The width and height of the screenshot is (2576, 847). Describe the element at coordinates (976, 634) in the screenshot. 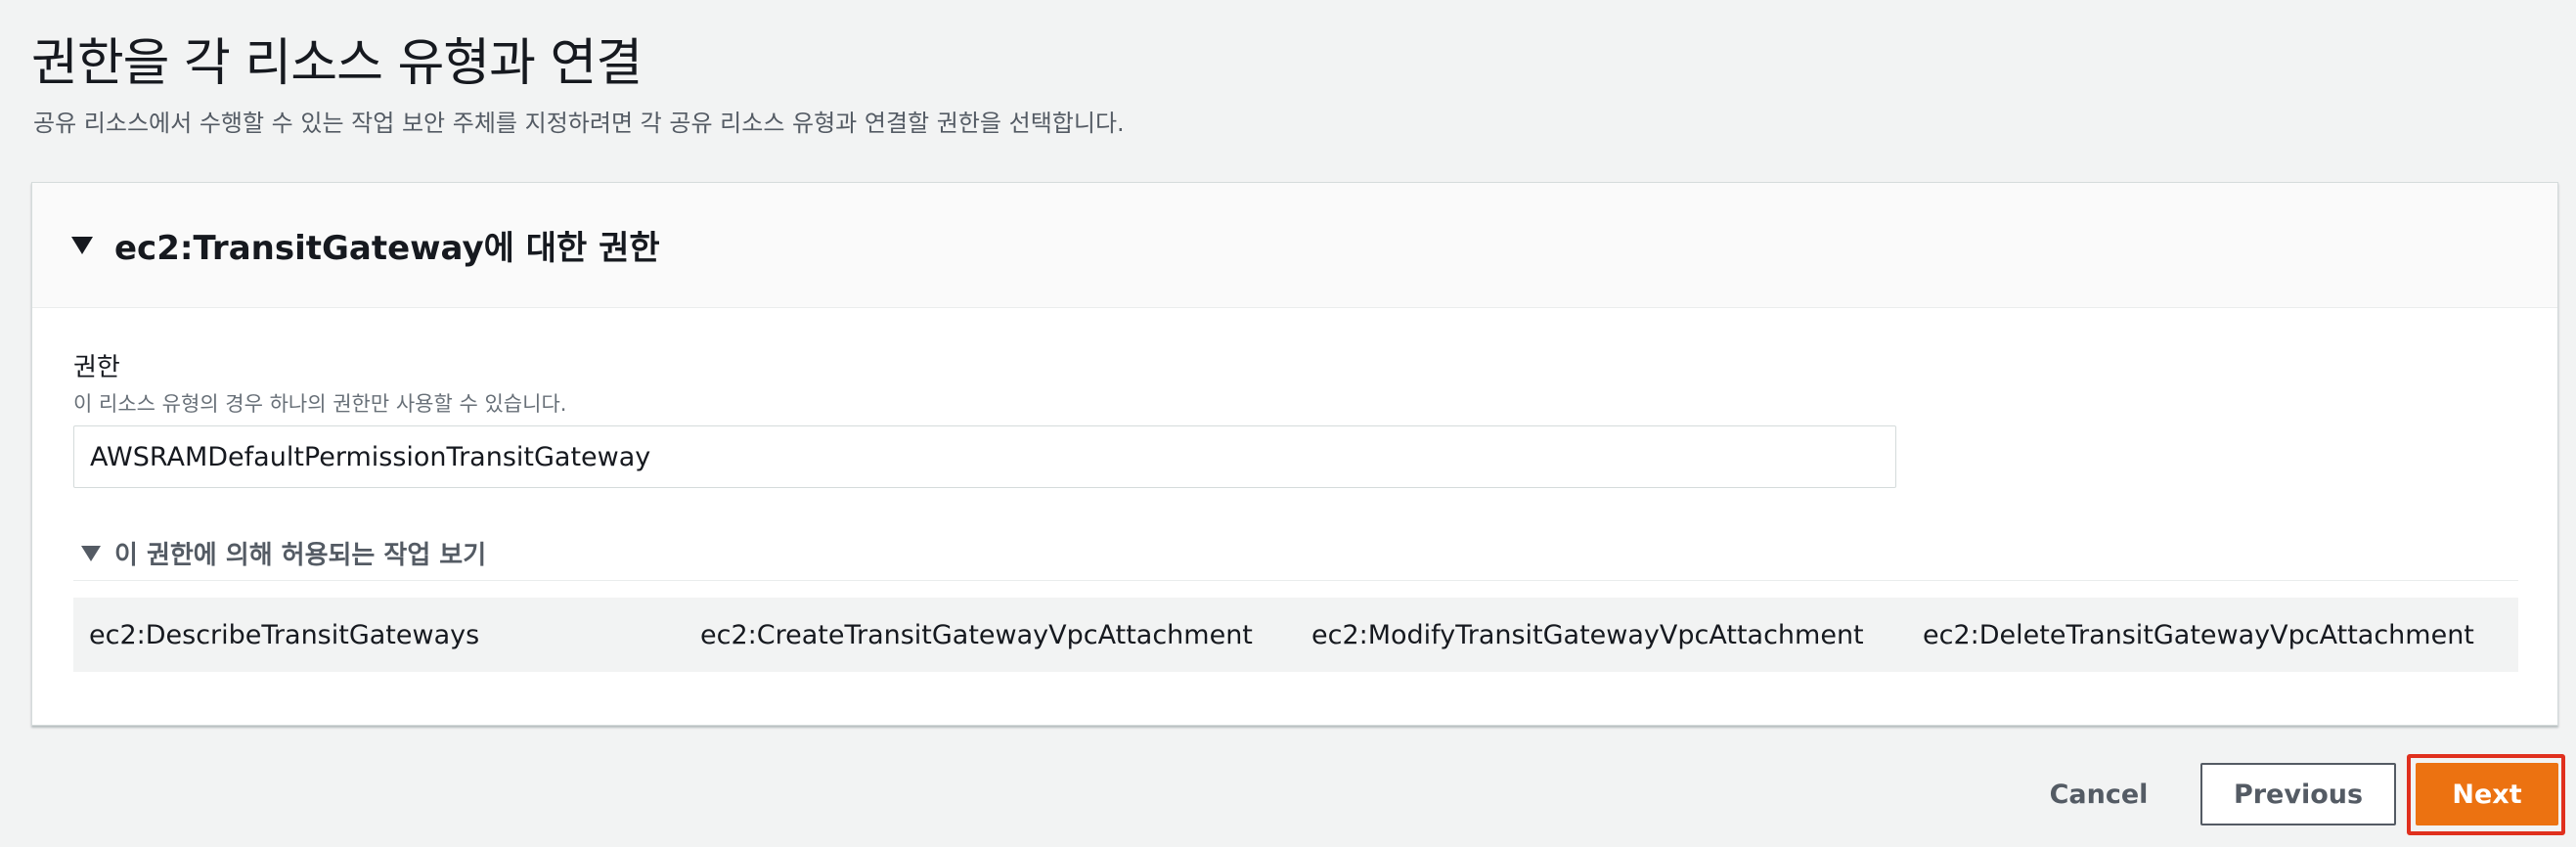

I see `action-item: ec2:CreateTransitGatewayVpcAttachment` at that location.